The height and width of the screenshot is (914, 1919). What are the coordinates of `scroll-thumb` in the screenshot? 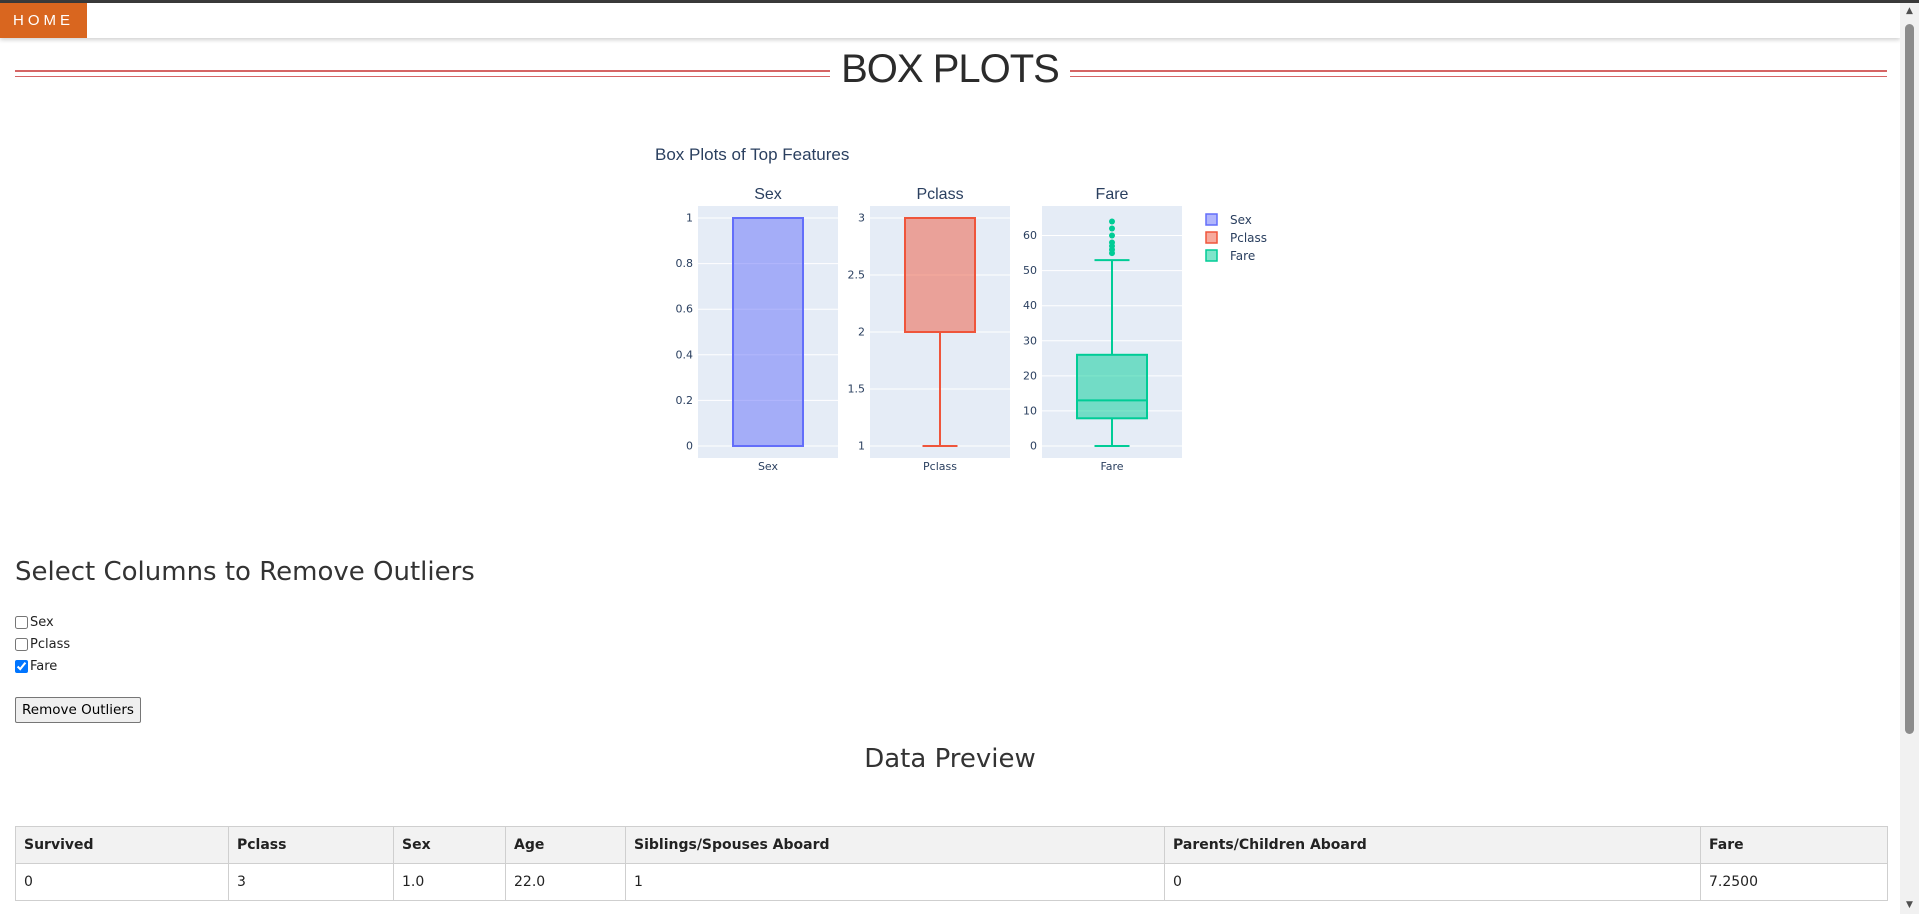 It's located at (1909, 379).